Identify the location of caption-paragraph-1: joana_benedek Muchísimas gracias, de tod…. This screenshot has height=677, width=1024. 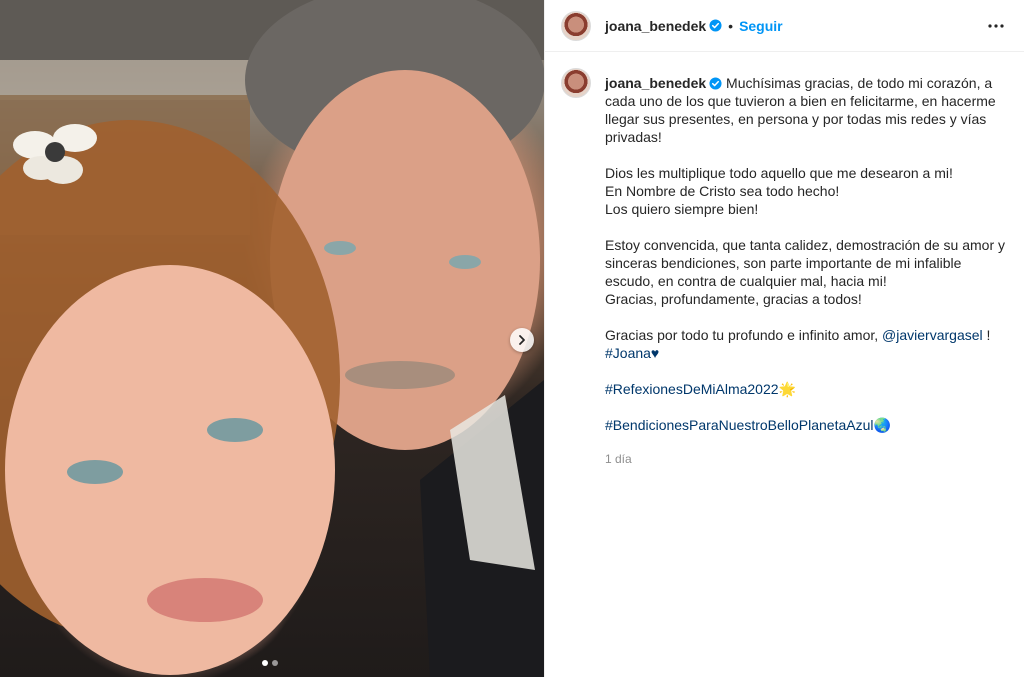
(806, 110).